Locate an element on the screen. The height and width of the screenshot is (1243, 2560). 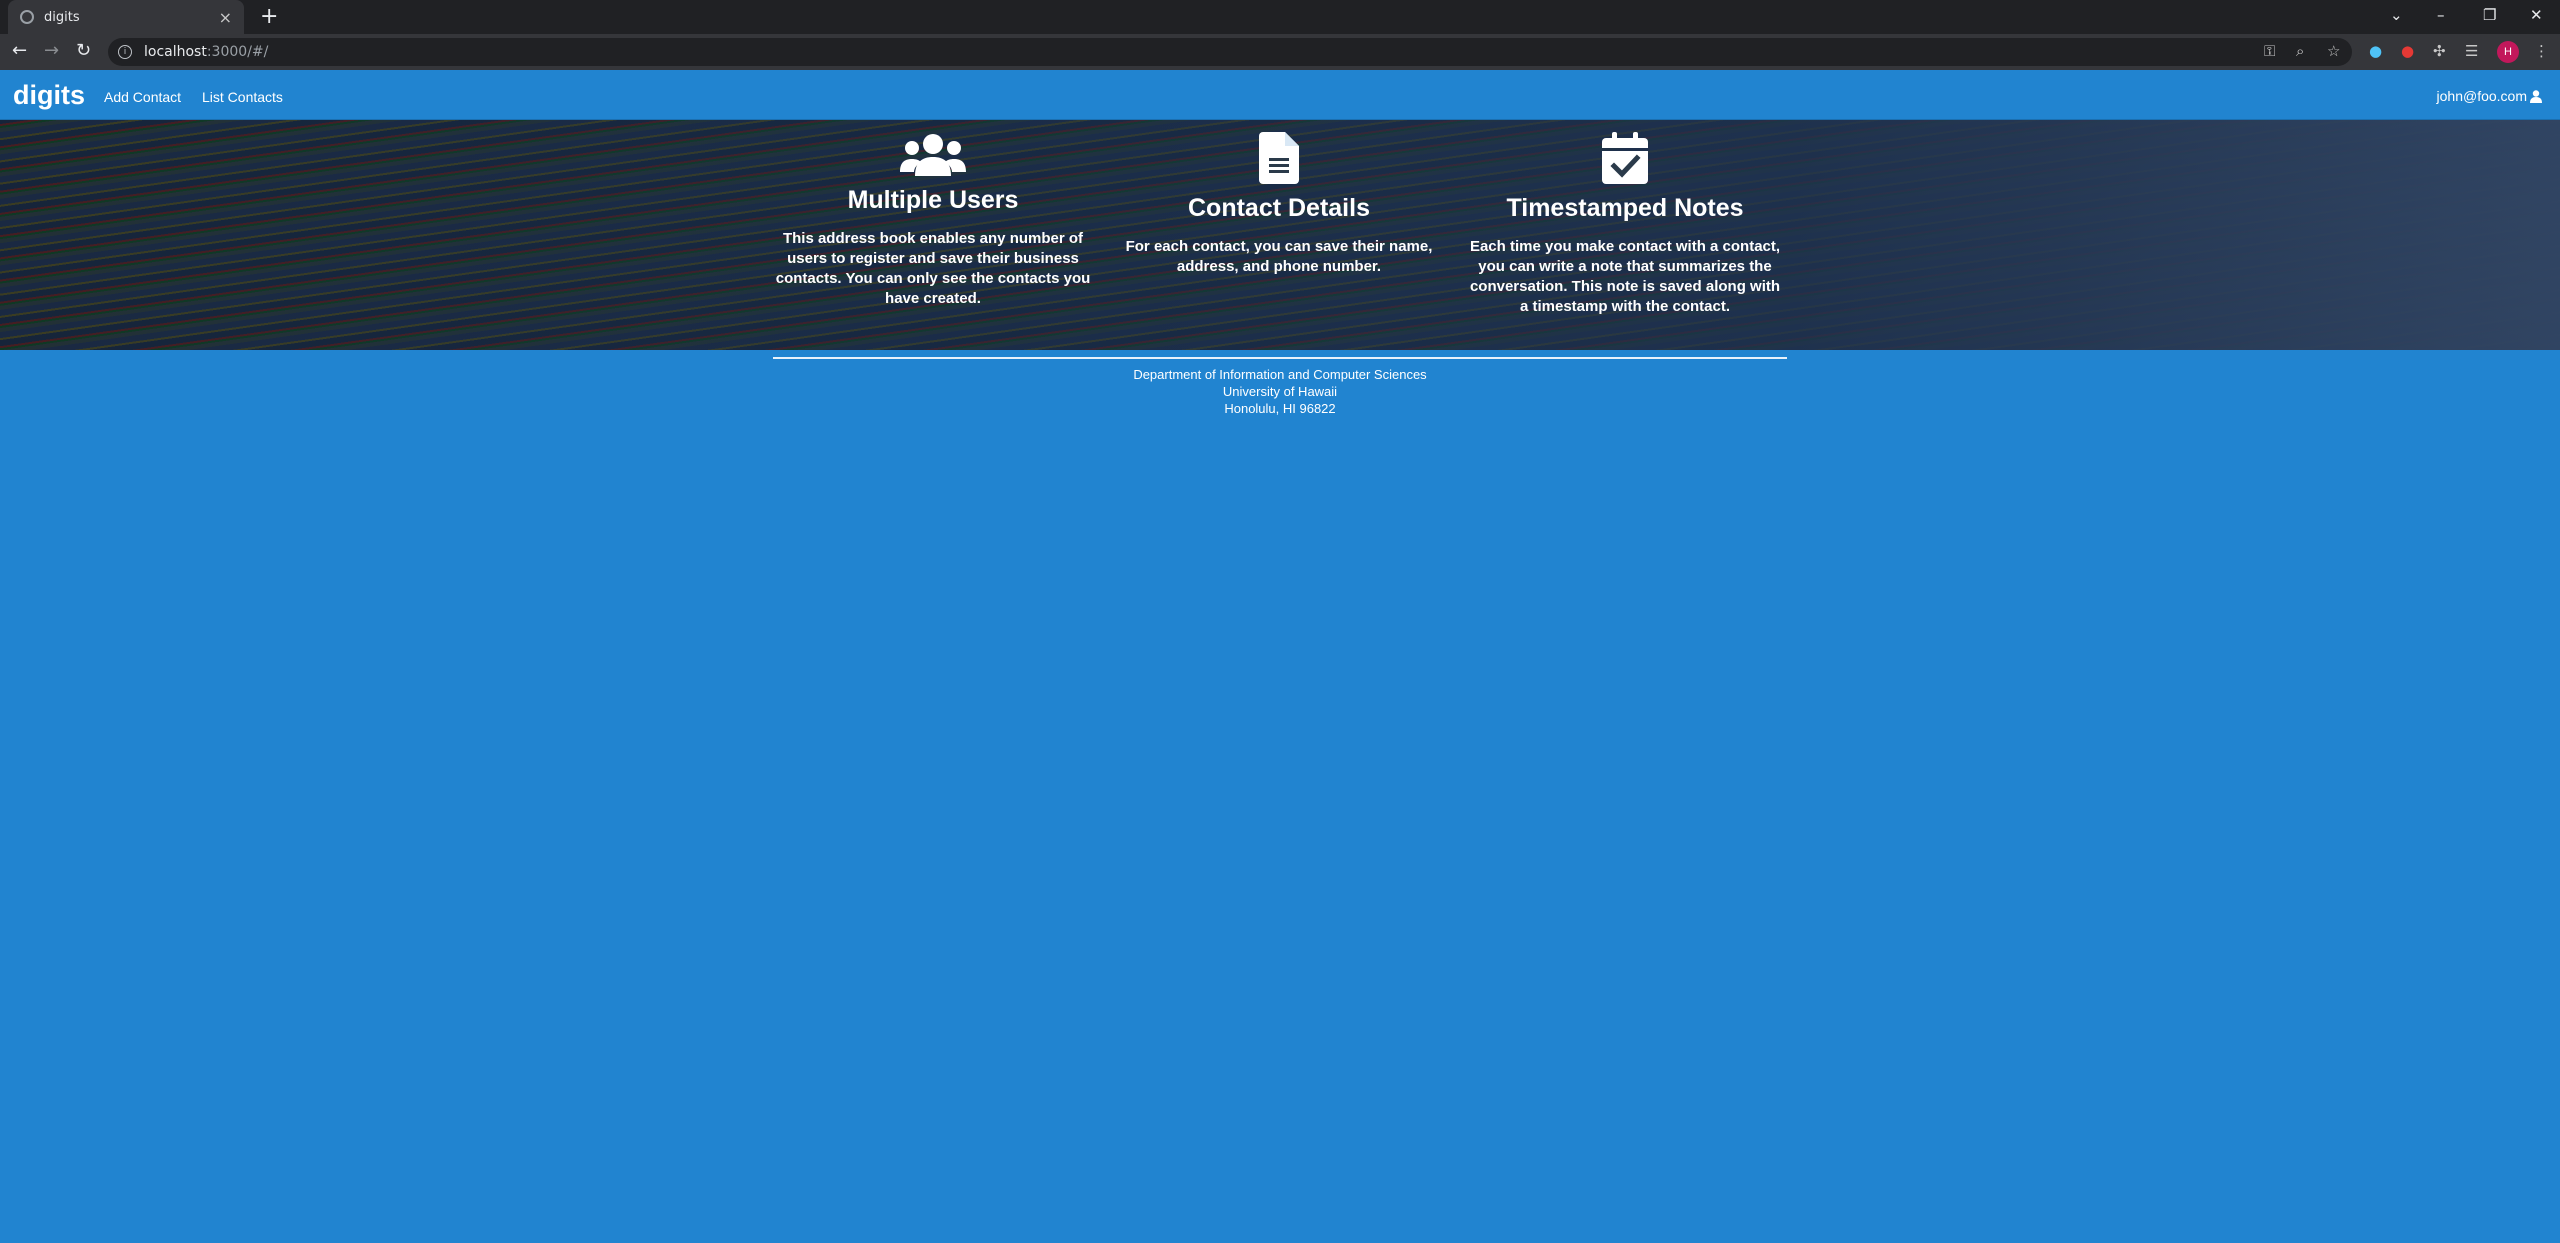
new-tab-button: + is located at coordinates (269, 16).